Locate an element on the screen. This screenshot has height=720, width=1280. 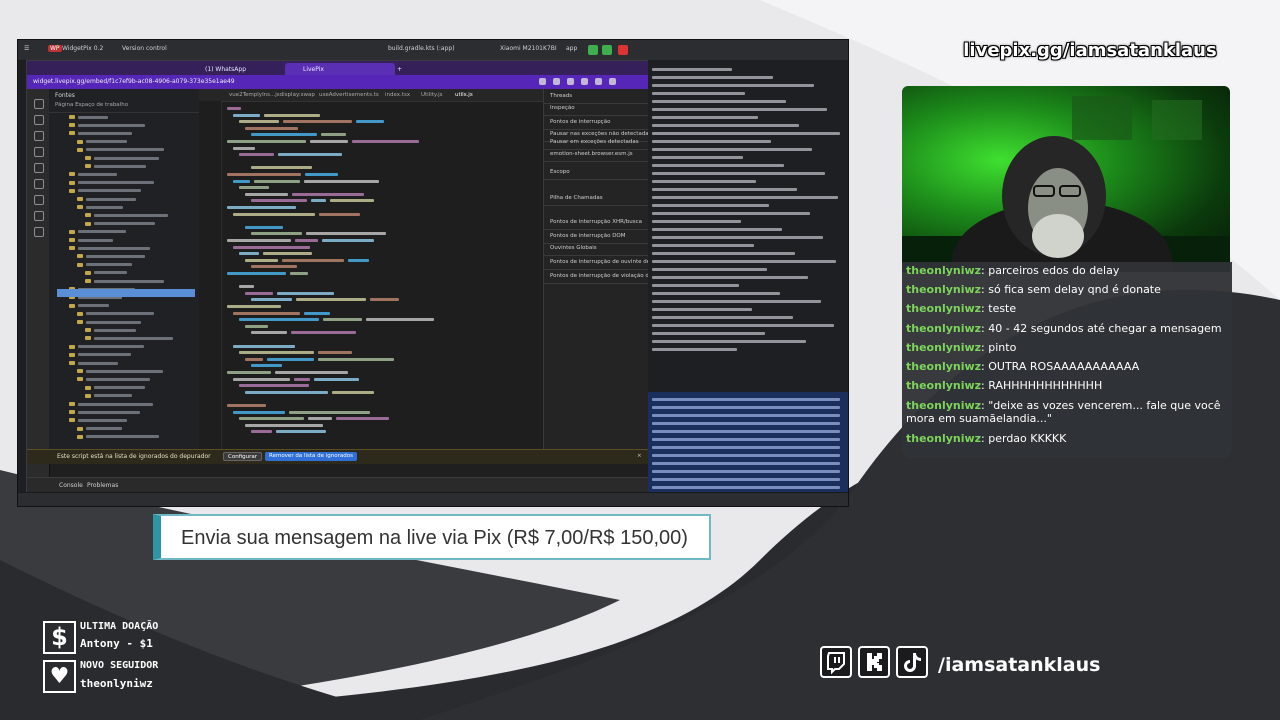
device-selector: Xiaomi M2101K7BI is located at coordinates (528, 48).